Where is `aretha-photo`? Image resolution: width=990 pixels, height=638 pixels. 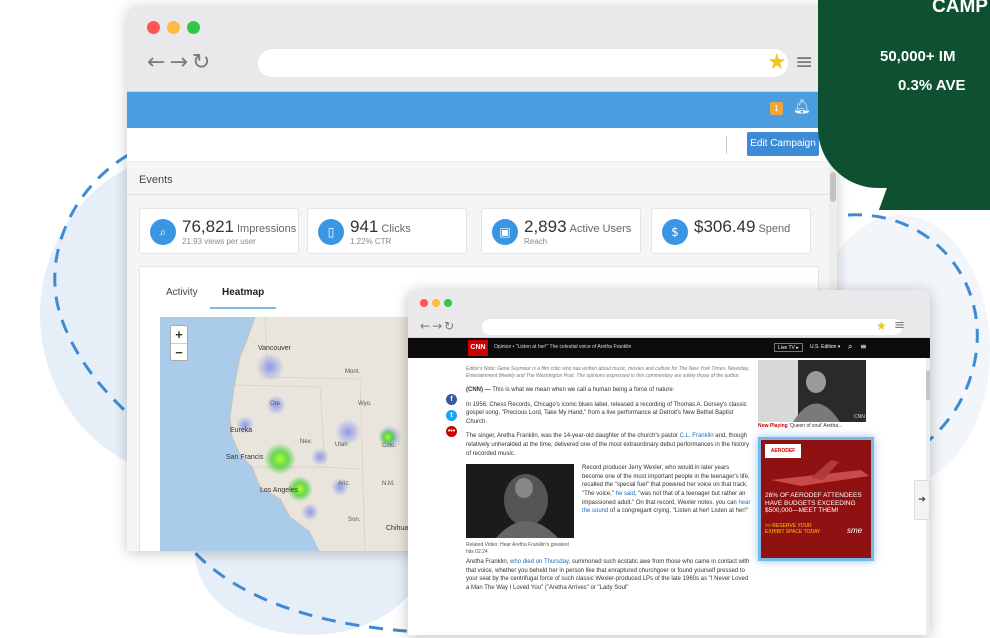 aretha-photo is located at coordinates (520, 501).